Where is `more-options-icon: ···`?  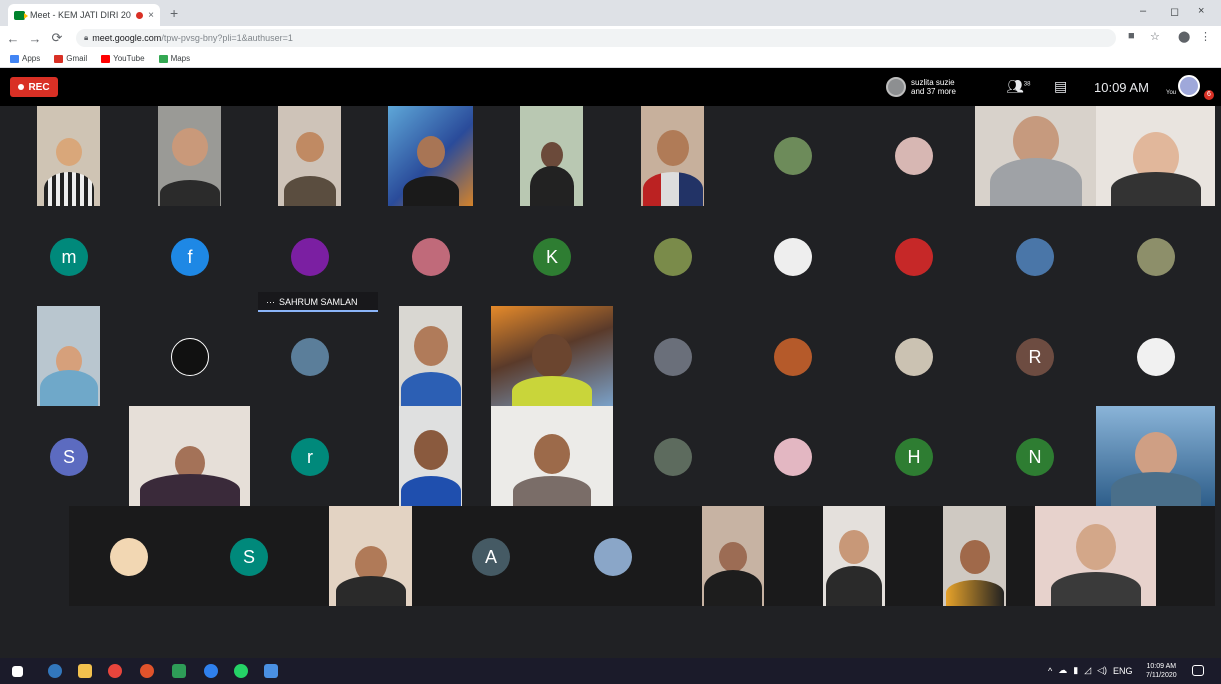 more-options-icon: ··· is located at coordinates (270, 302).